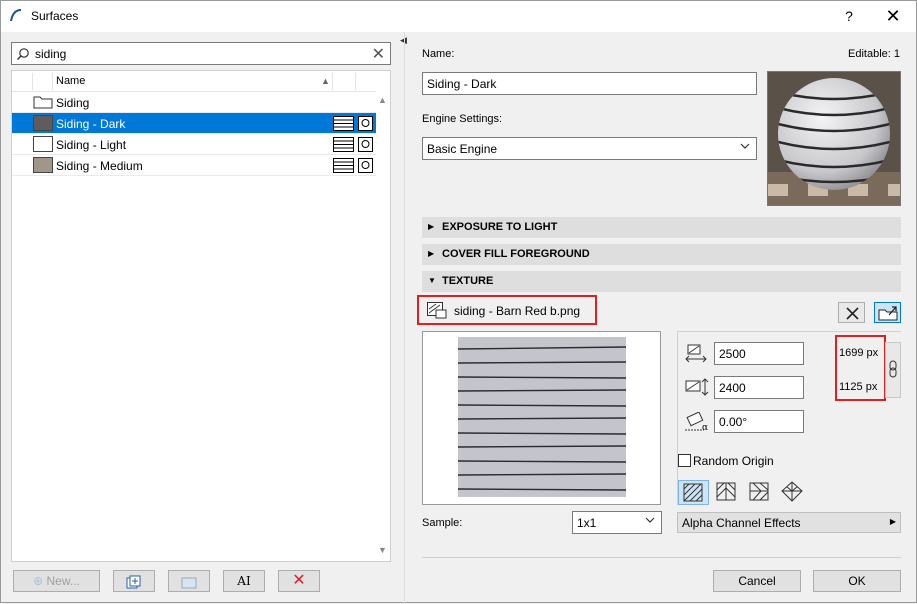 The width and height of the screenshot is (917, 604). What do you see at coordinates (759, 387) in the screenshot?
I see `texture-height-field: 2400` at bounding box center [759, 387].